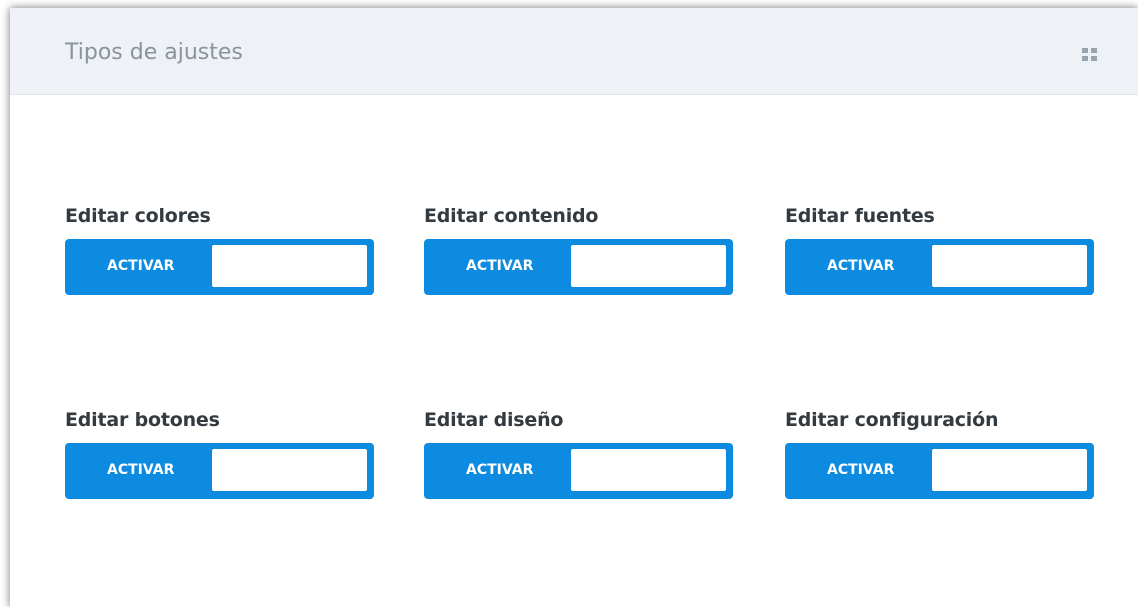 This screenshot has height=607, width=1138. What do you see at coordinates (574, 51) in the screenshot?
I see `panel-header: Tipos de ajustes` at bounding box center [574, 51].